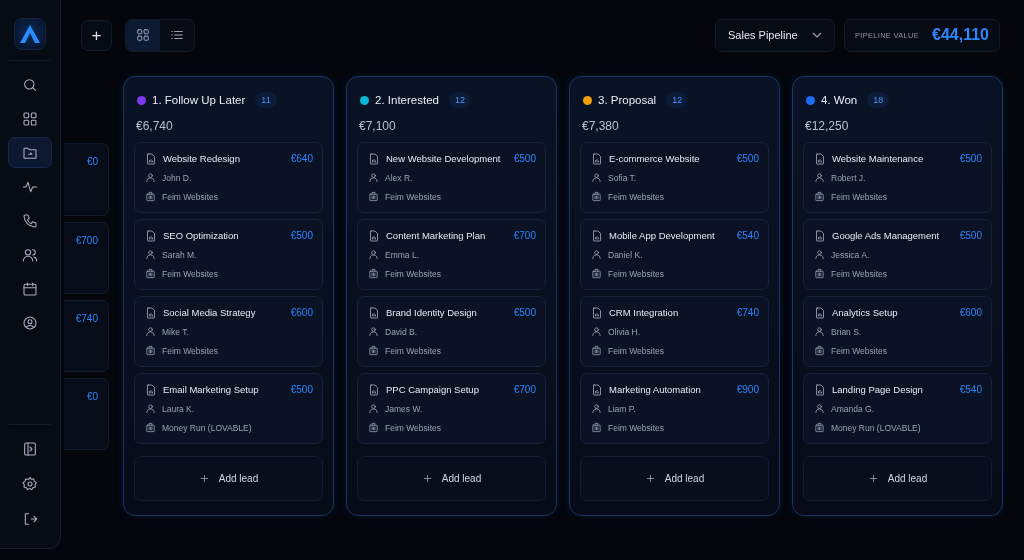  I want to click on lead-title: Marketing Automation, so click(655, 389).